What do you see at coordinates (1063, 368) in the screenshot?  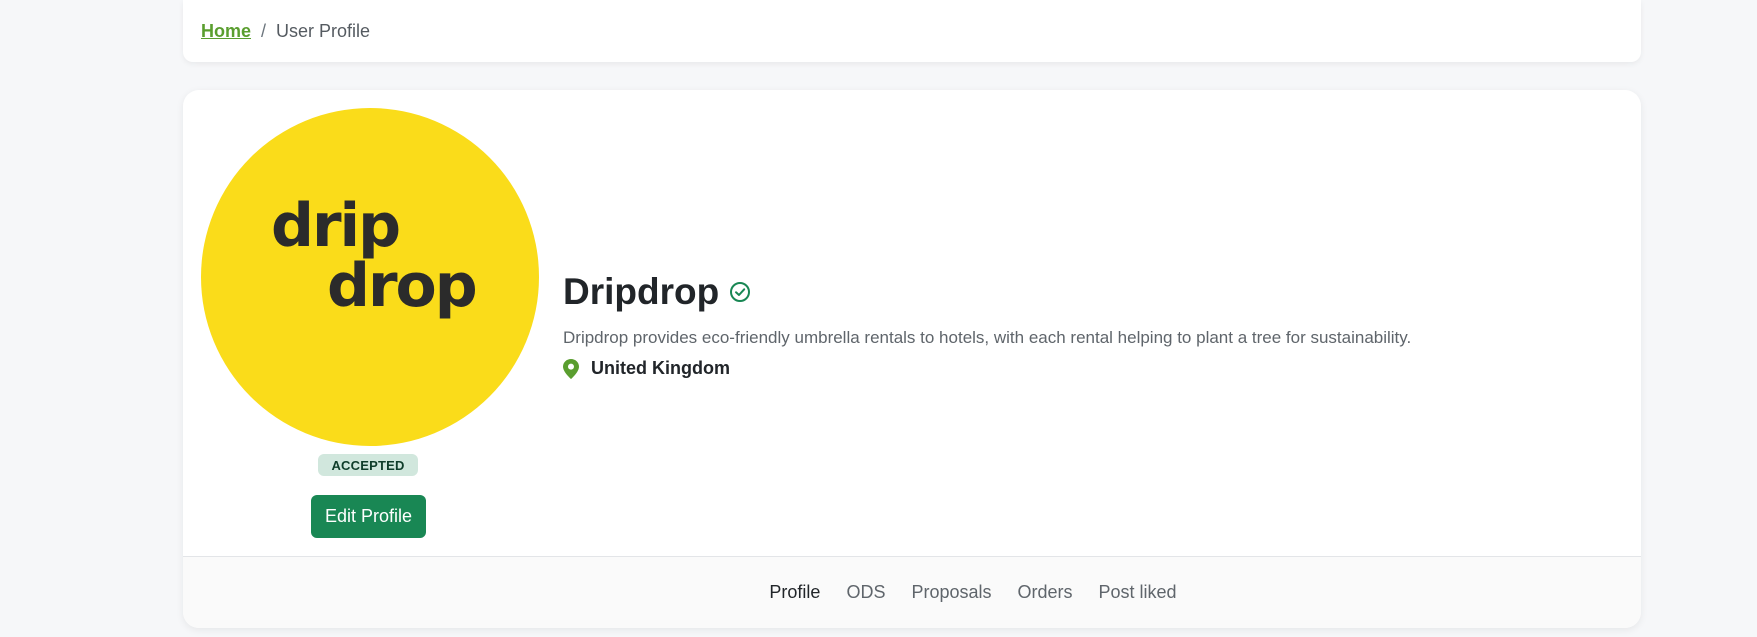 I see `profile-location: United Kingdom` at bounding box center [1063, 368].